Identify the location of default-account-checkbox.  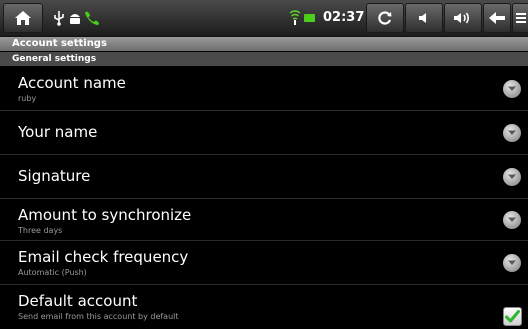
(512, 316).